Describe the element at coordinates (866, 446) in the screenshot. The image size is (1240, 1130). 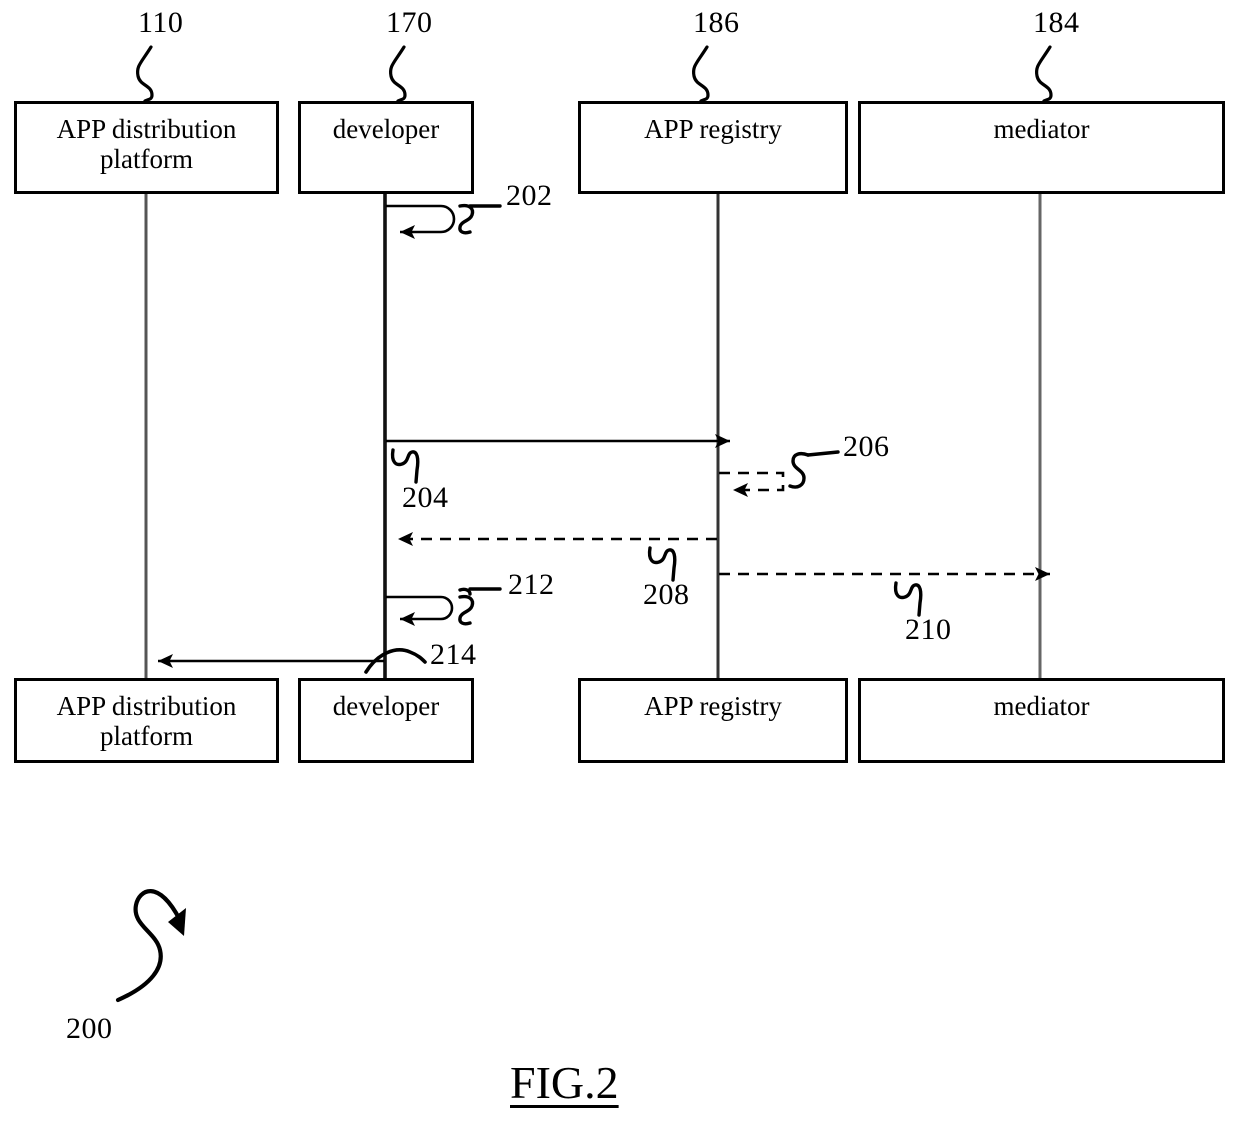
I see `ref-numeral-206: 206` at that location.